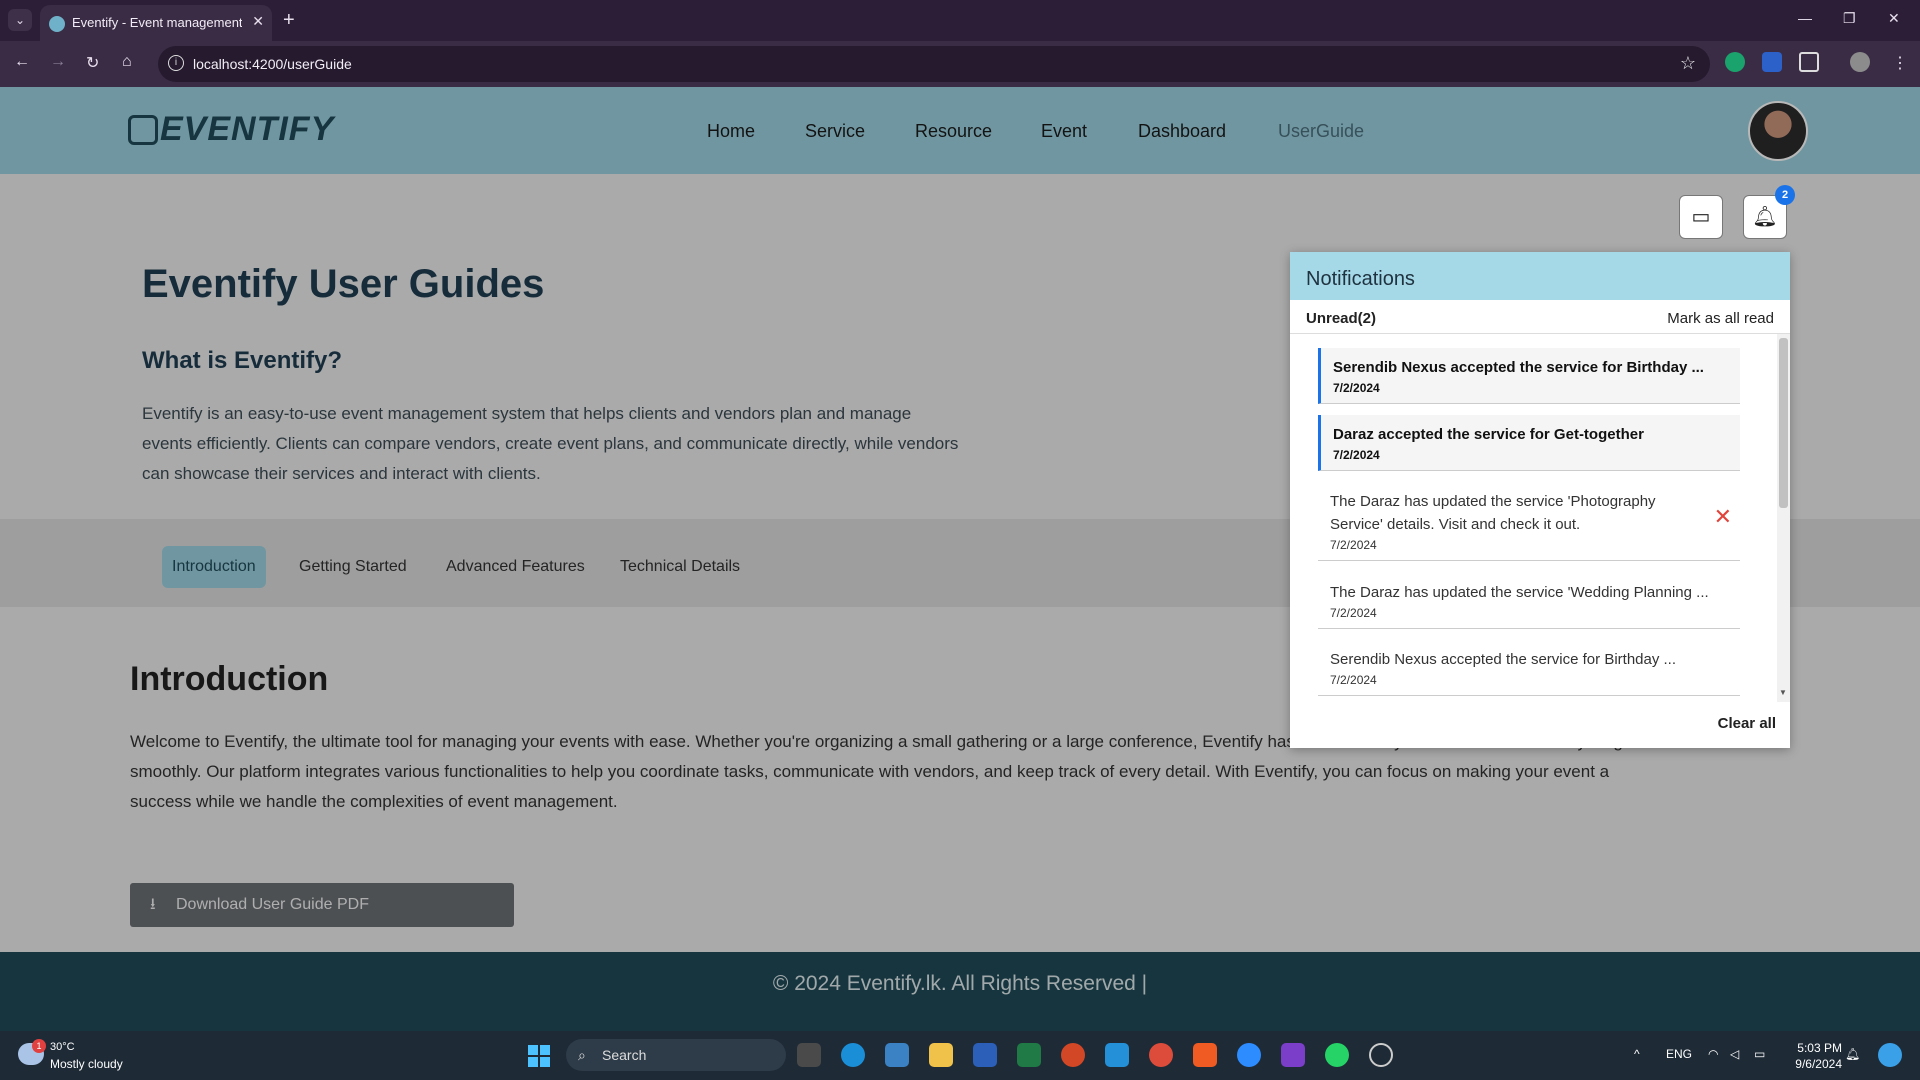  Describe the element at coordinates (92, 63) in the screenshot. I see `reload-icon: ↻` at that location.